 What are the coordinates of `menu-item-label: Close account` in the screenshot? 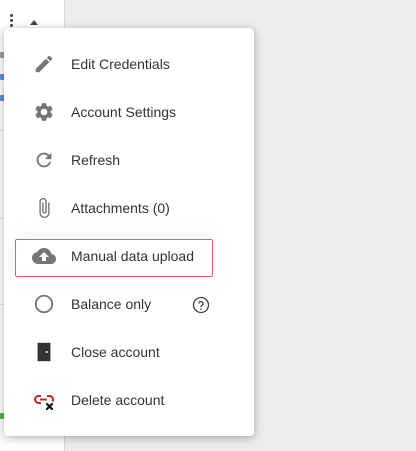 It's located at (115, 352).